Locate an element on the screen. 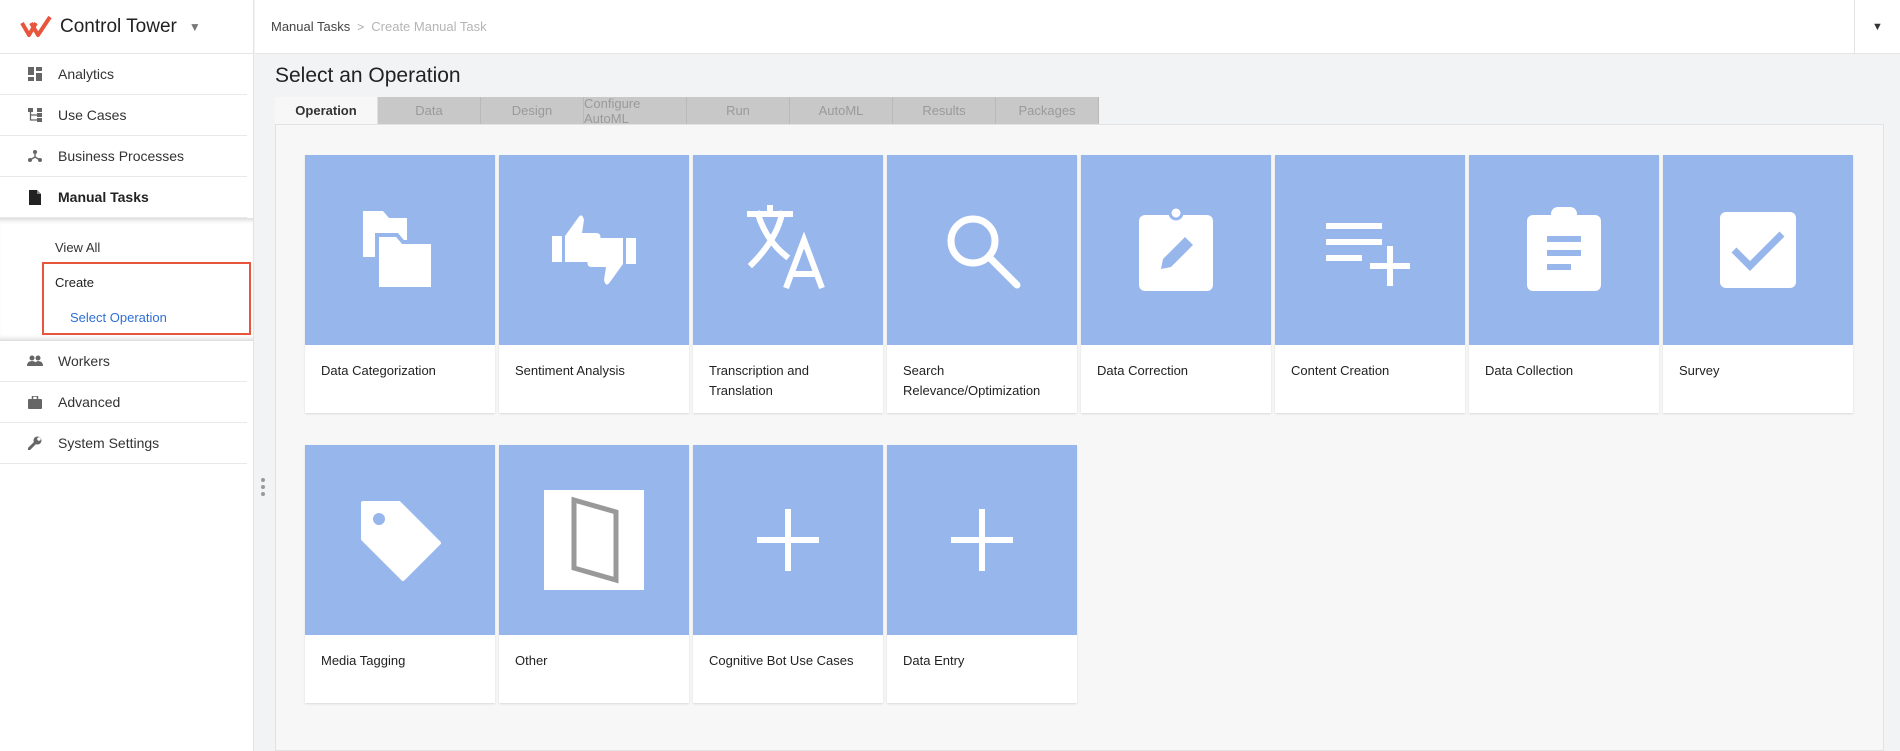 The image size is (1900, 751). operation-card-content-creation: Content Creation is located at coordinates (1370, 284).